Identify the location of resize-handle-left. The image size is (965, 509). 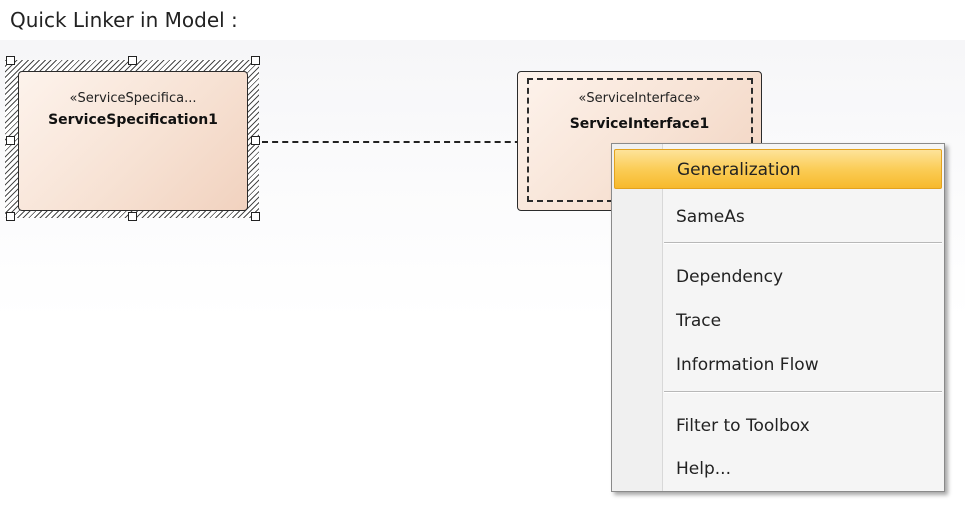
(10, 140).